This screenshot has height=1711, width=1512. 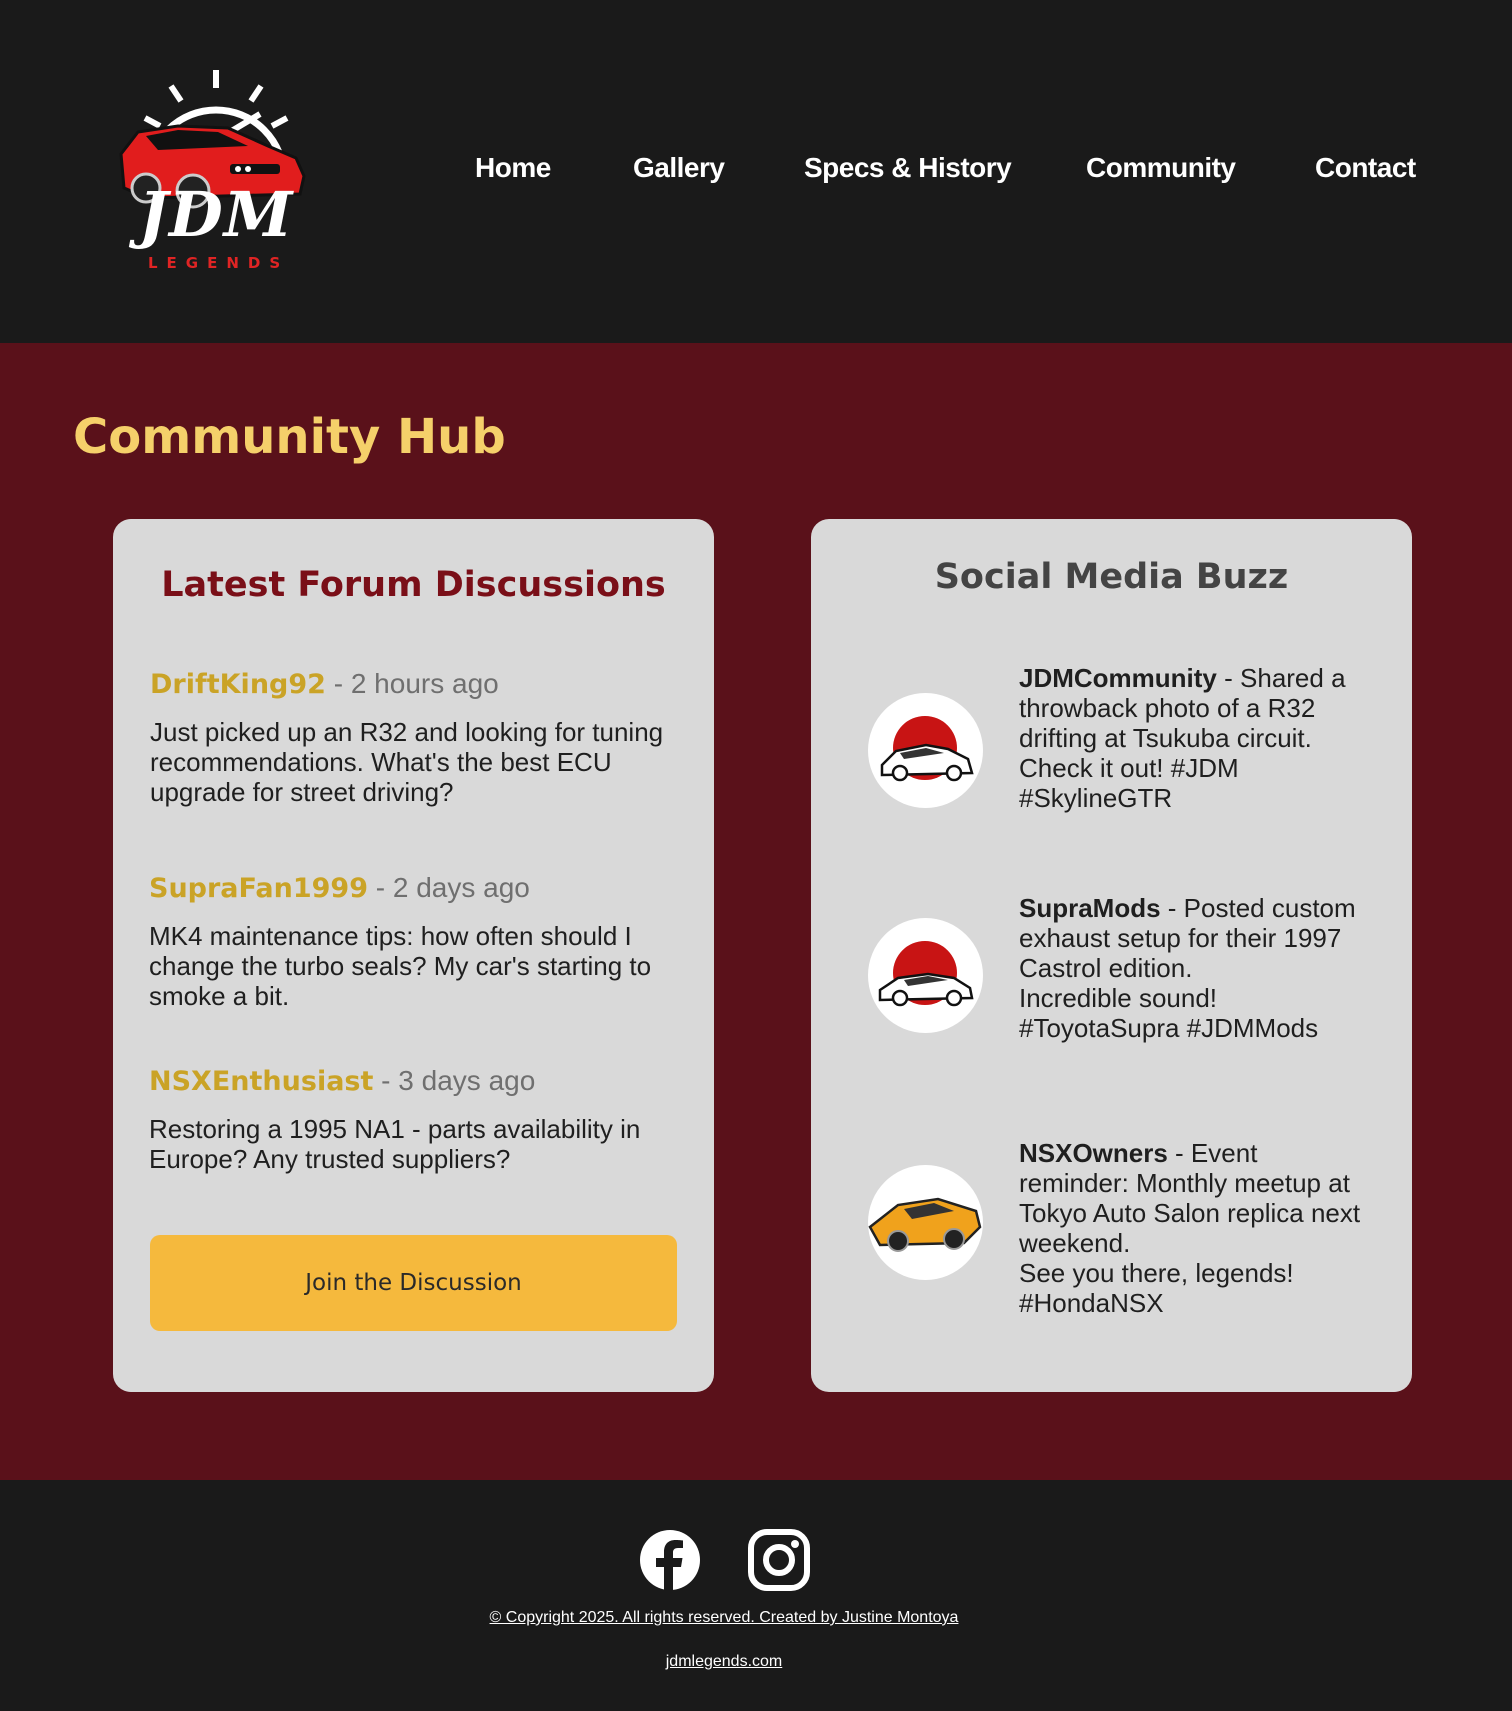 What do you see at coordinates (413, 585) in the screenshot?
I see `forum-card-title: Latest Forum Discussions` at bounding box center [413, 585].